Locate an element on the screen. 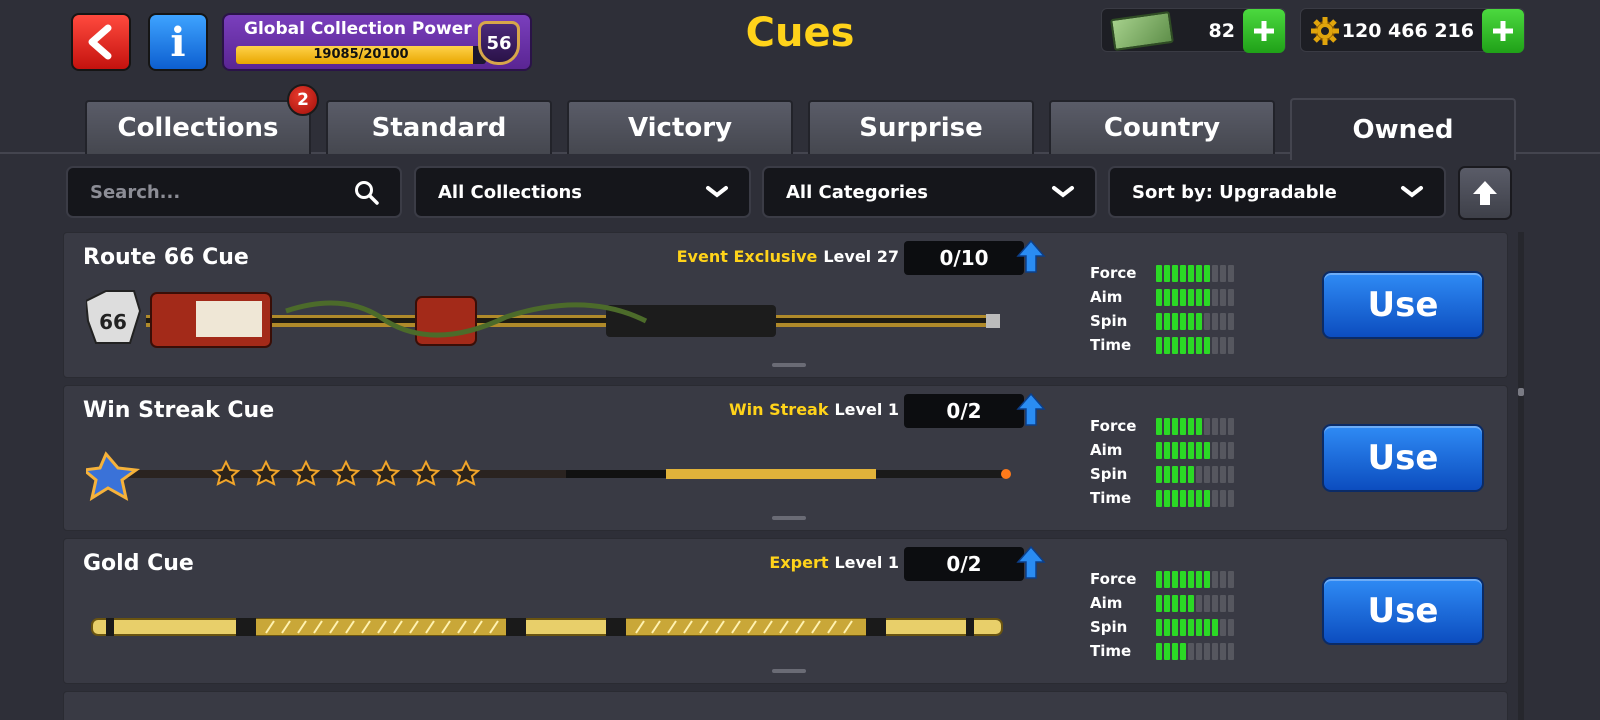 The width and height of the screenshot is (1600, 720). cue-name: Gold Cue is located at coordinates (138, 563).